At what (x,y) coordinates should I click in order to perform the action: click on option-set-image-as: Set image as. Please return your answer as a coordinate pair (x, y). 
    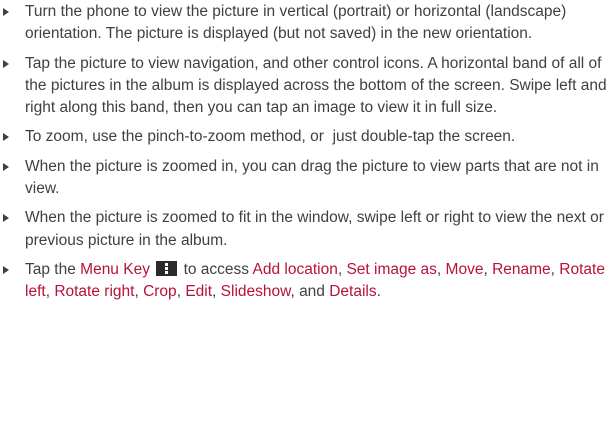
    Looking at the image, I should click on (391, 269).